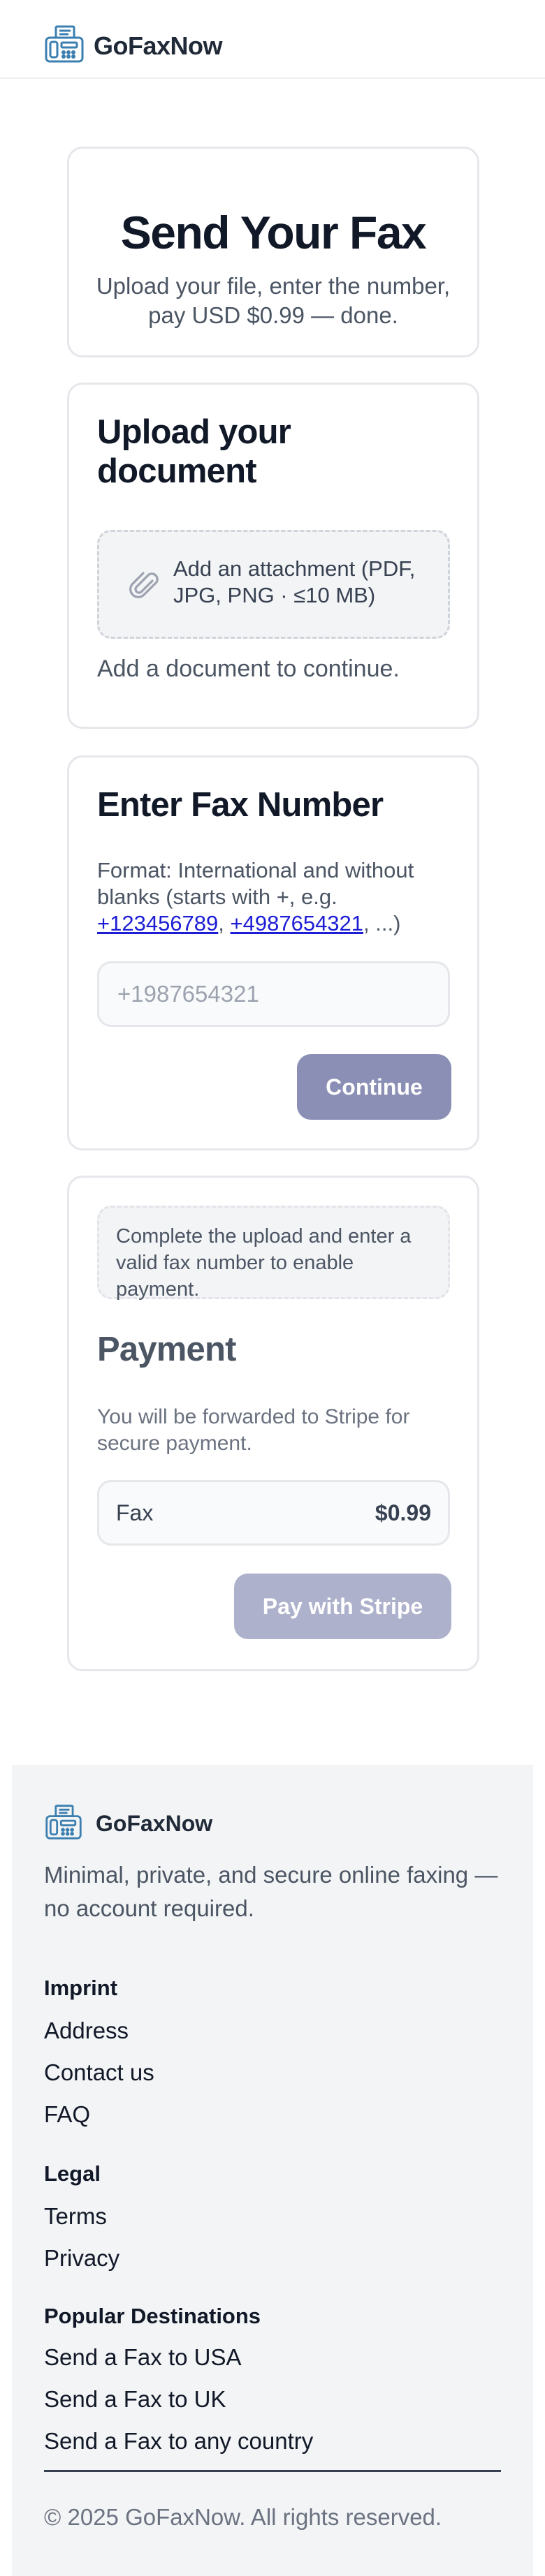 Image resolution: width=545 pixels, height=2576 pixels. Describe the element at coordinates (382, 923) in the screenshot. I see `format-suffix: , ...)` at that location.